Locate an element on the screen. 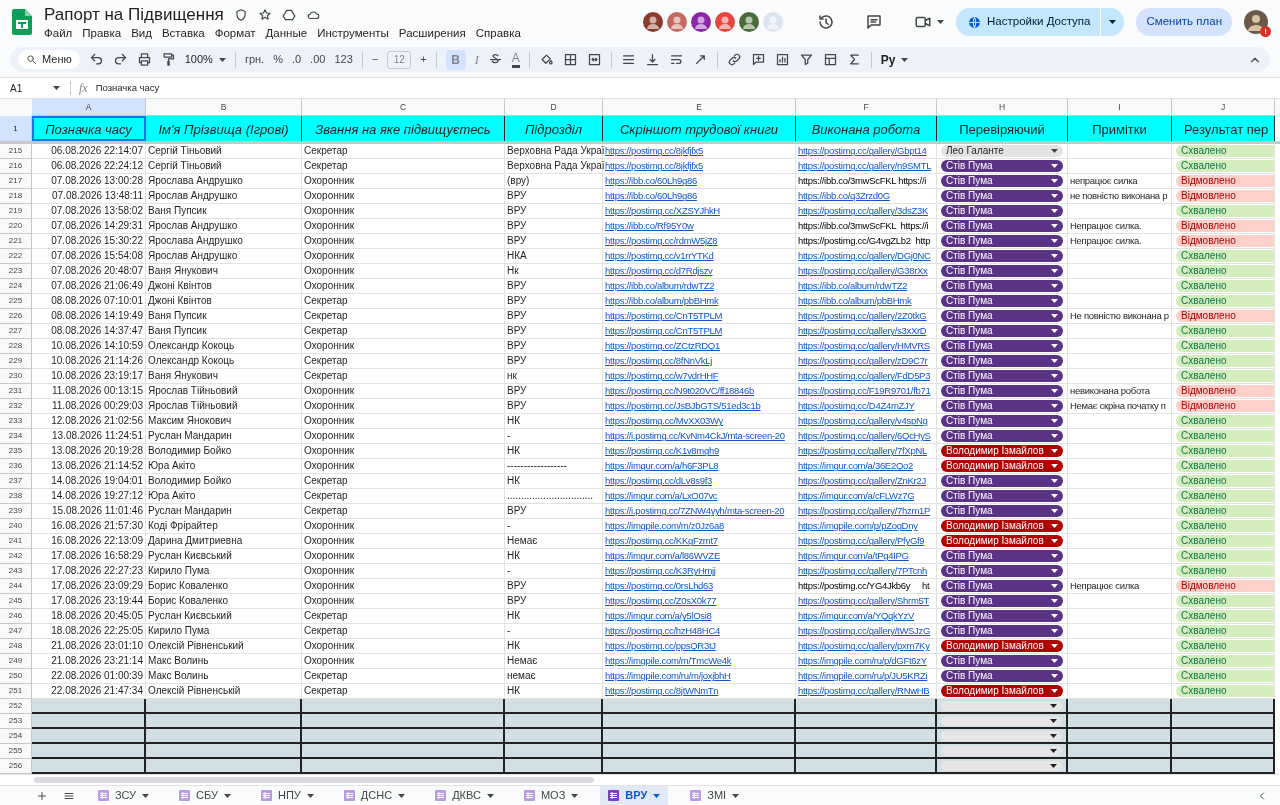 The height and width of the screenshot is (805, 1280). redo-icon is located at coordinates (120, 59).